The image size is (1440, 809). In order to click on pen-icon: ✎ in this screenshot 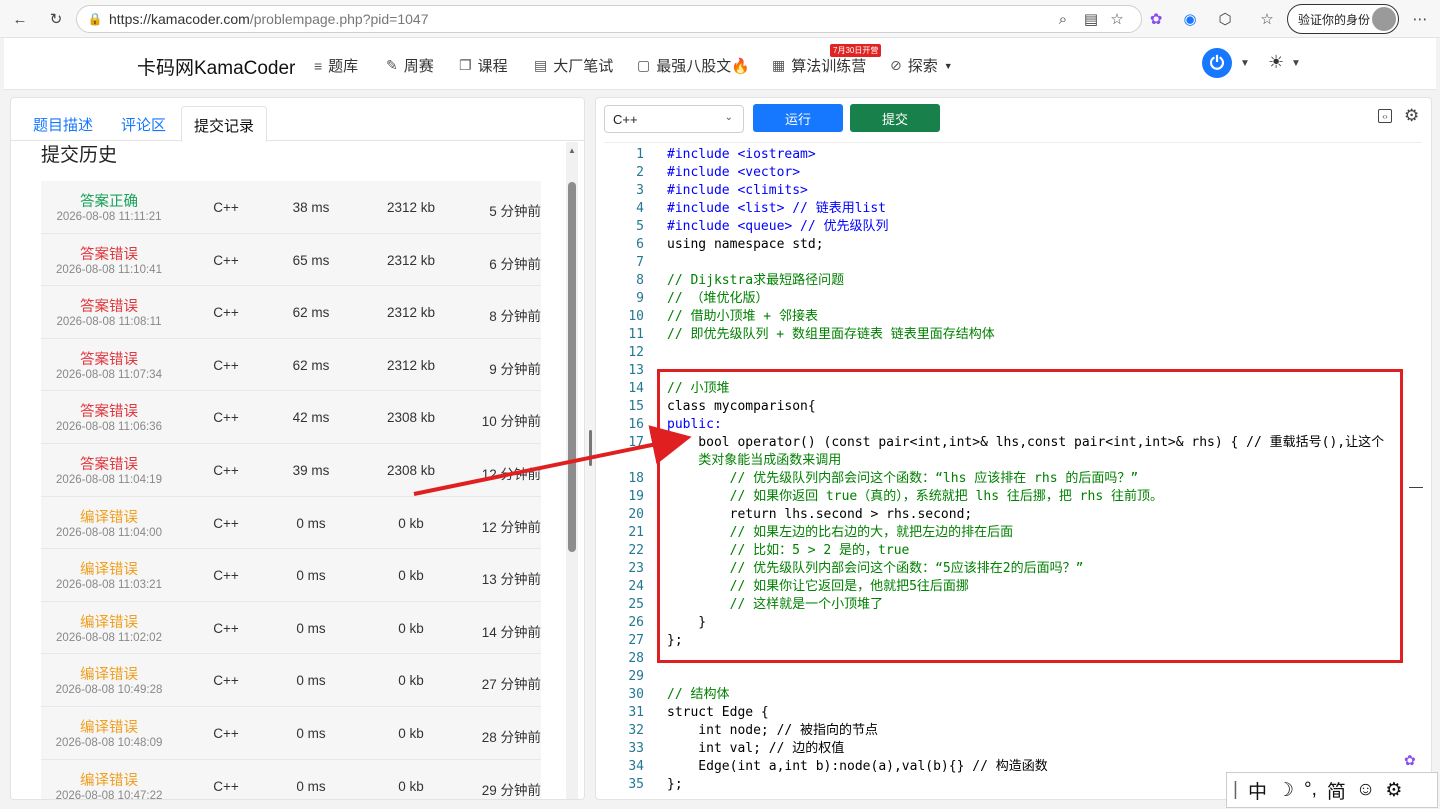, I will do `click(392, 65)`.